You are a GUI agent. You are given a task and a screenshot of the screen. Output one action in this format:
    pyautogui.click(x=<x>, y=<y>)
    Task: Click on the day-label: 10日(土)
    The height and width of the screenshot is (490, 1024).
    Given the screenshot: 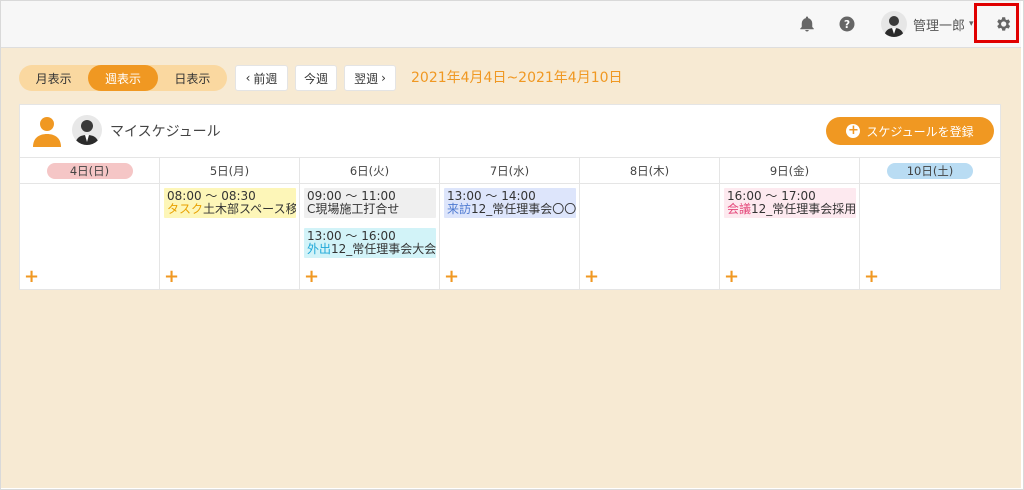 What is the action you would take?
    pyautogui.click(x=930, y=170)
    